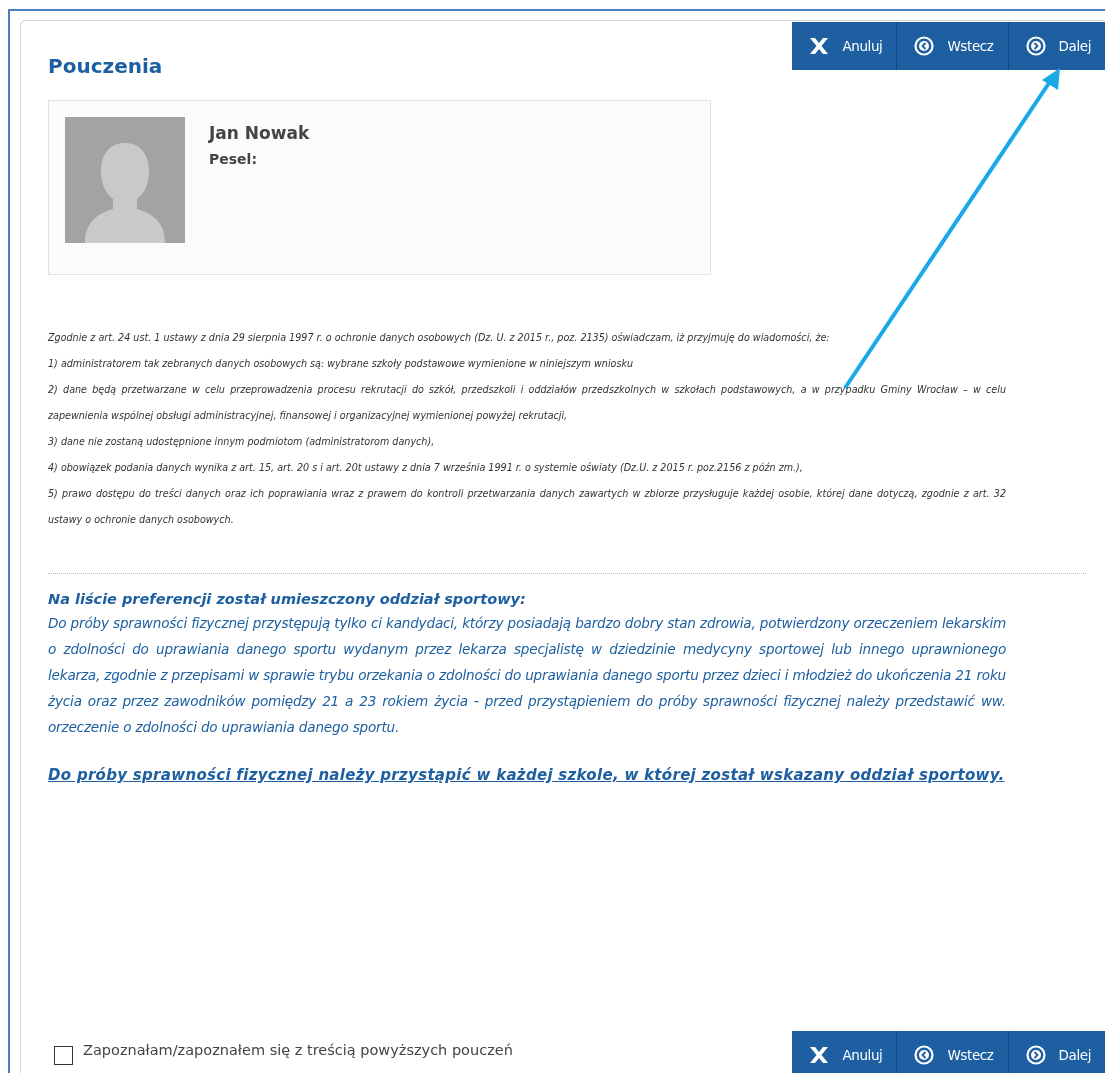 This screenshot has height=1073, width=1105. What do you see at coordinates (106, 66) in the screenshot?
I see `page-title: Pouczenia` at bounding box center [106, 66].